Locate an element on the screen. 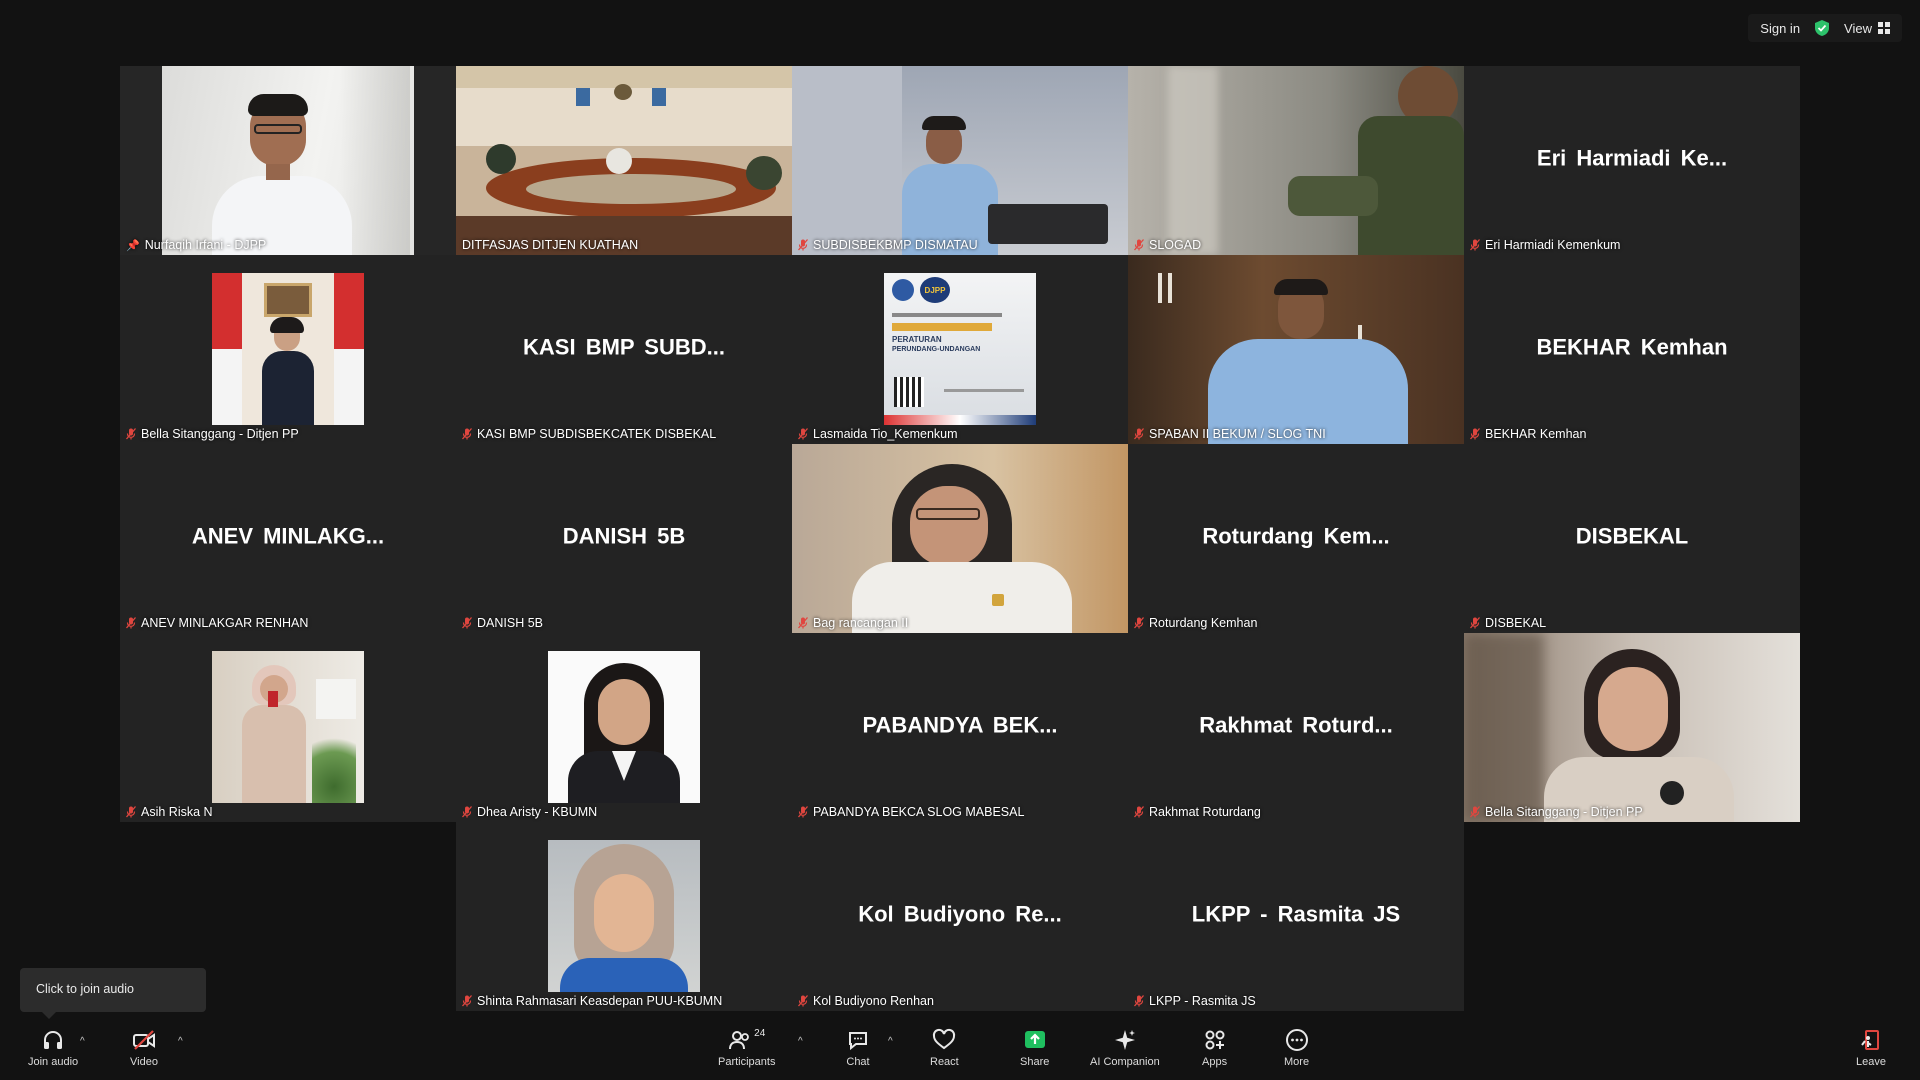 The width and height of the screenshot is (1920, 1080). participant-display-name: LKPP - Rasmita JS is located at coordinates (1296, 913).